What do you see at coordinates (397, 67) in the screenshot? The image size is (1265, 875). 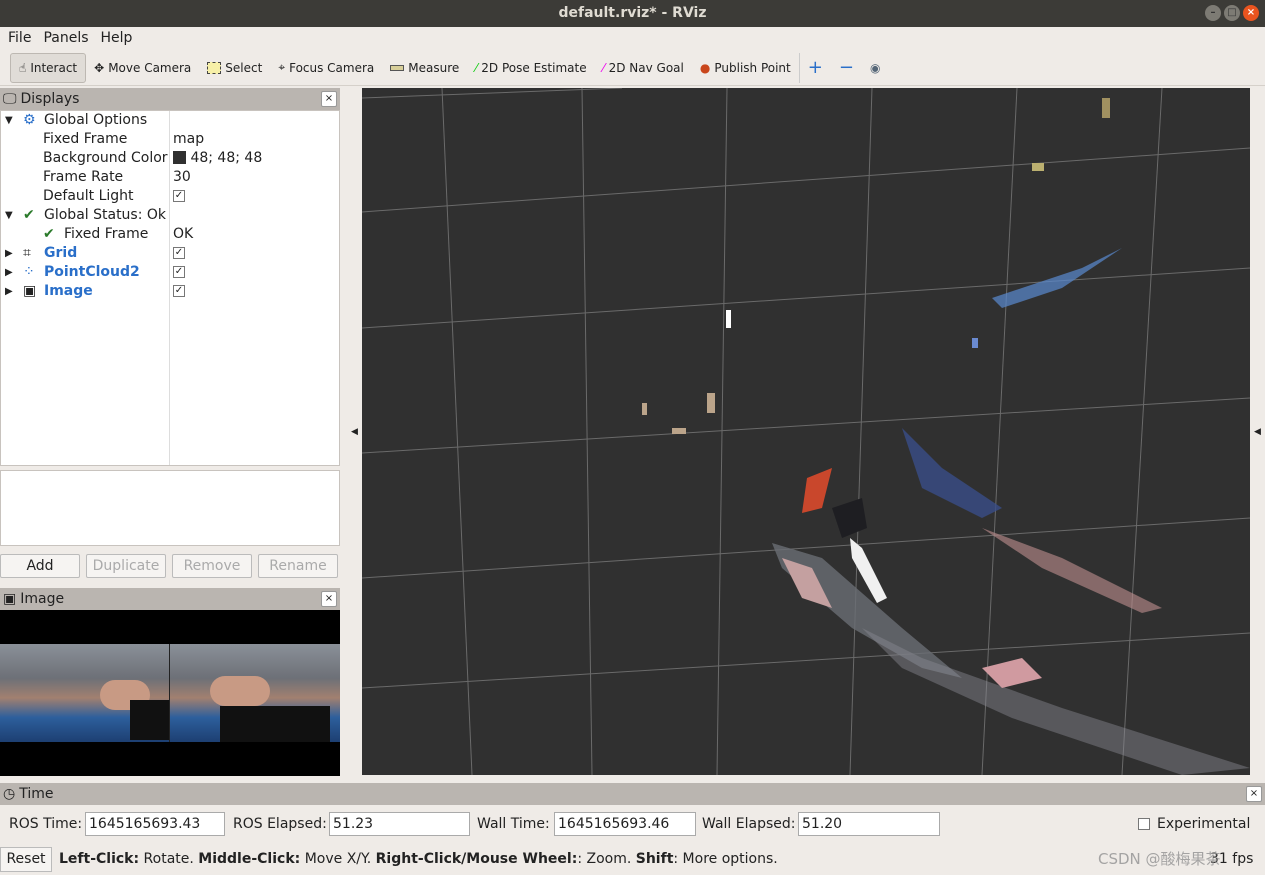 I see `ruler-icon` at bounding box center [397, 67].